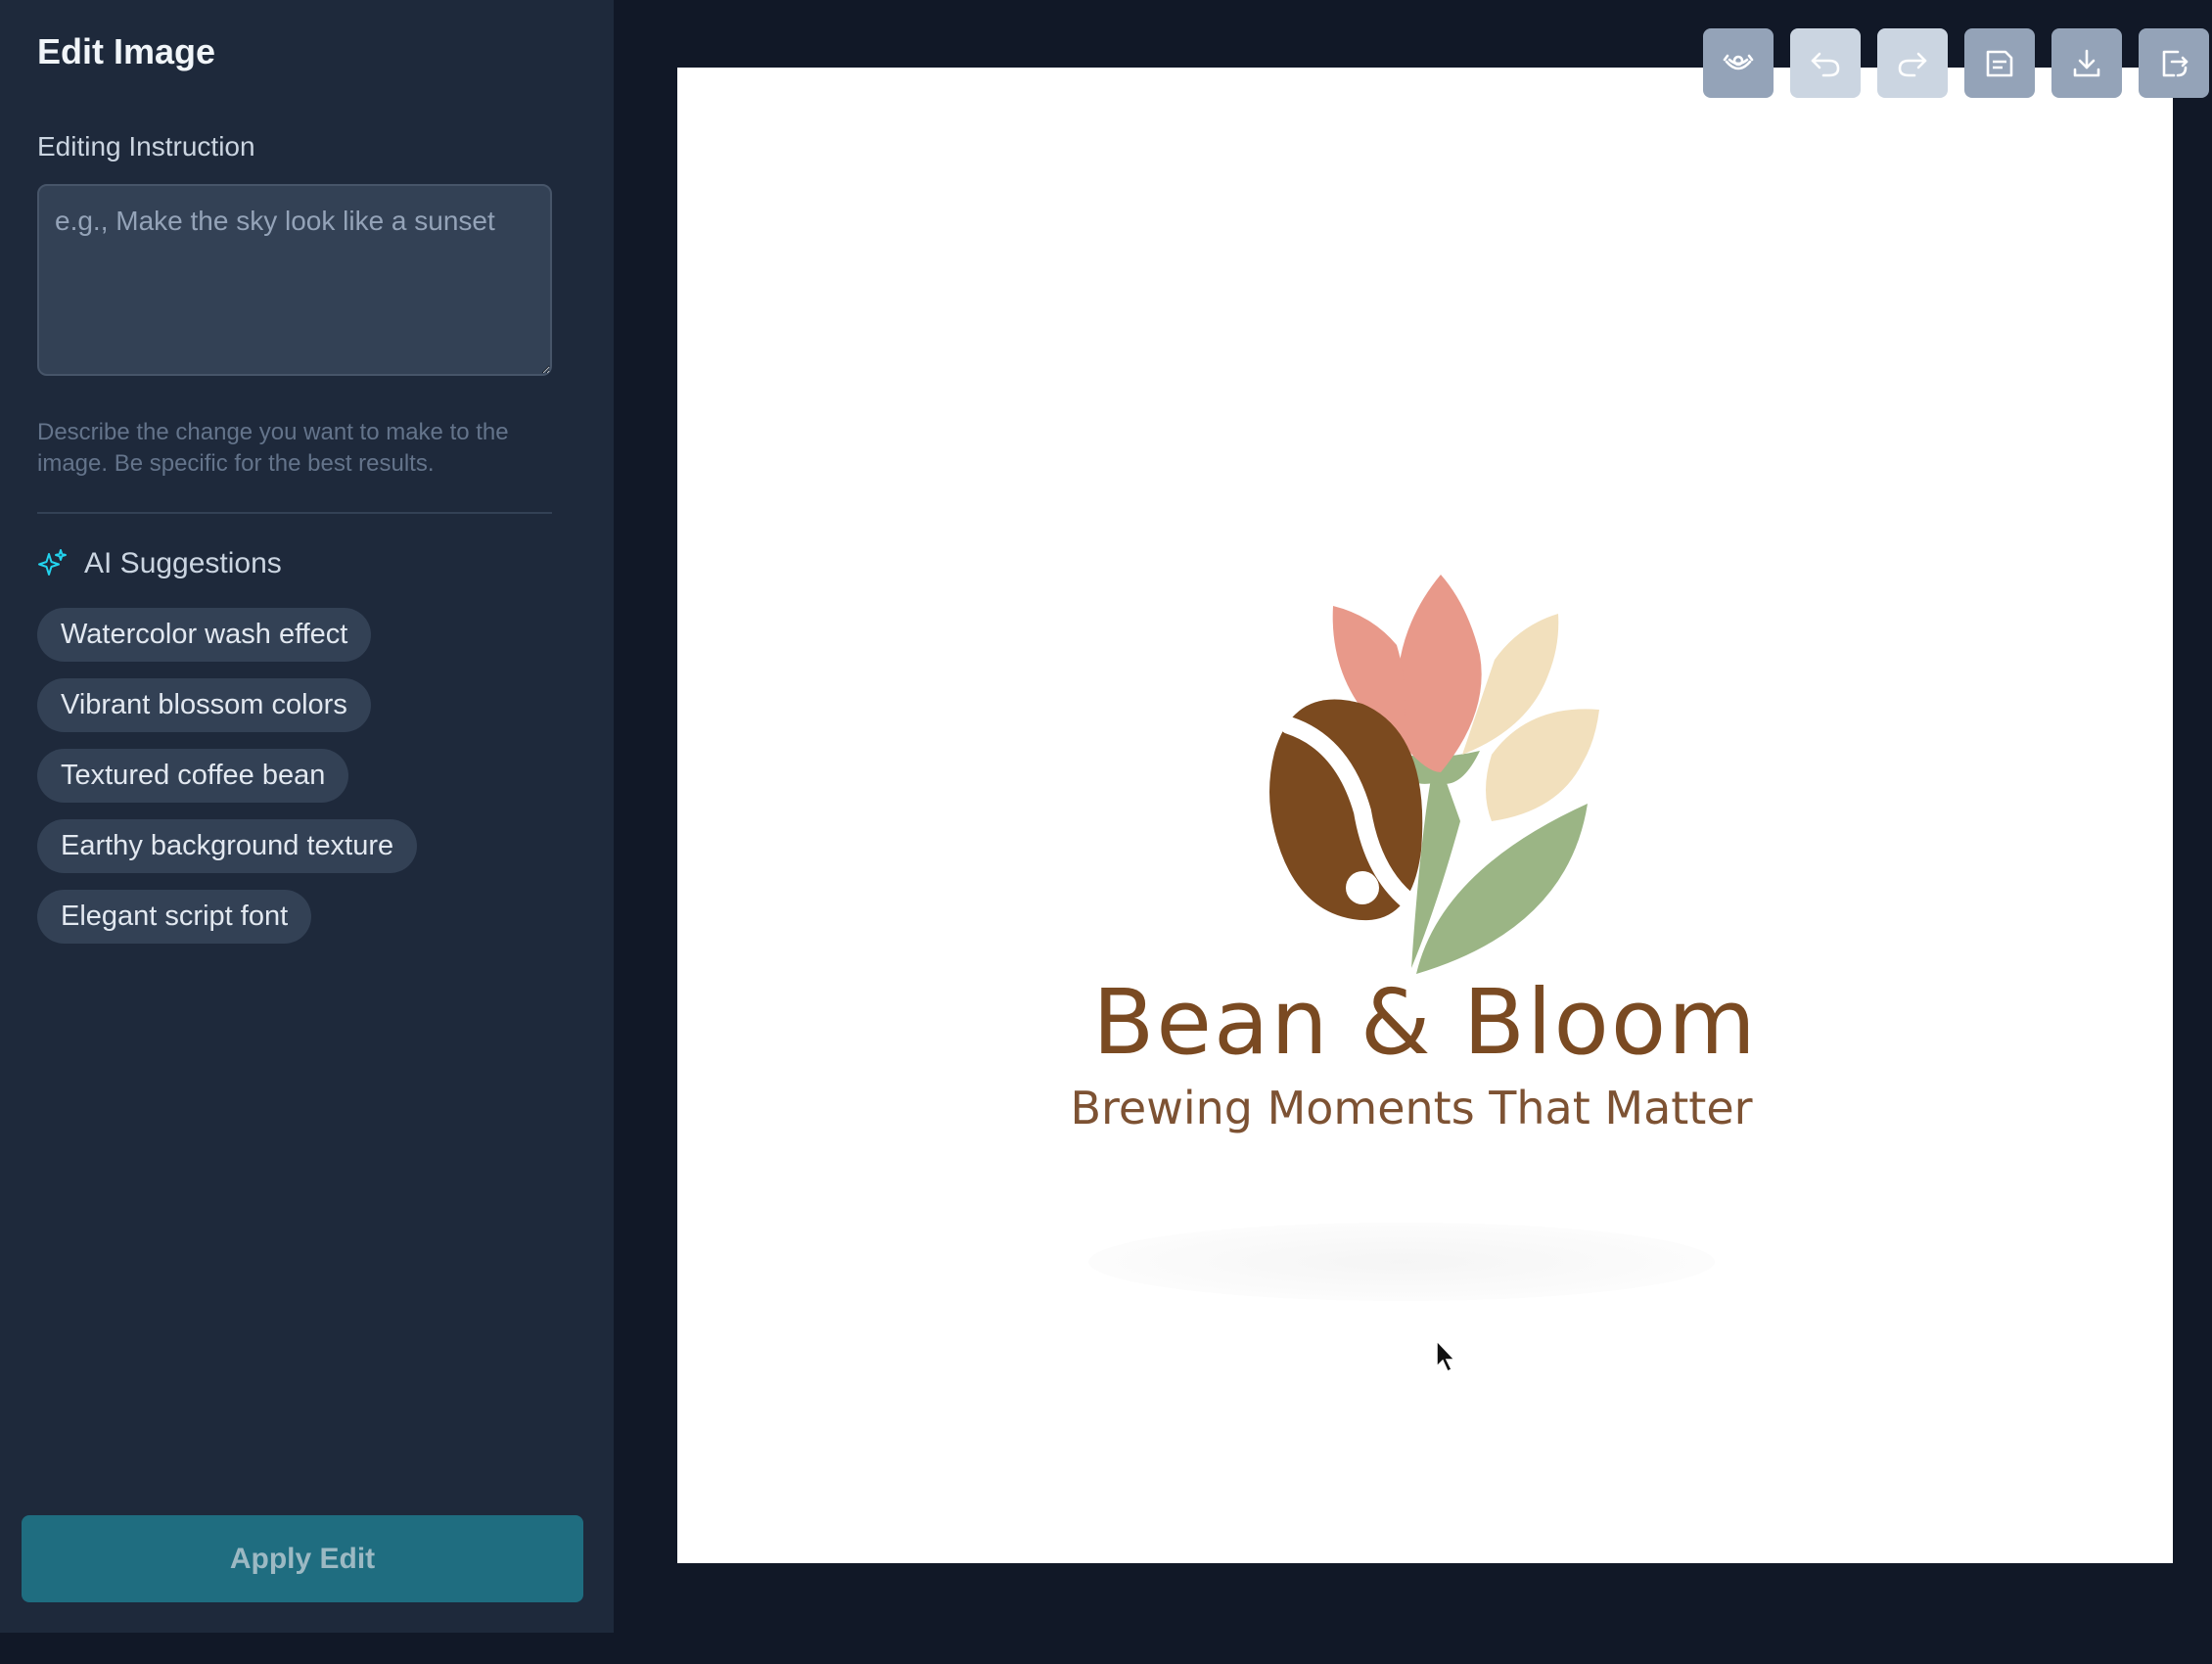 Image resolution: width=2212 pixels, height=1664 pixels. What do you see at coordinates (294, 513) in the screenshot?
I see `divider` at bounding box center [294, 513].